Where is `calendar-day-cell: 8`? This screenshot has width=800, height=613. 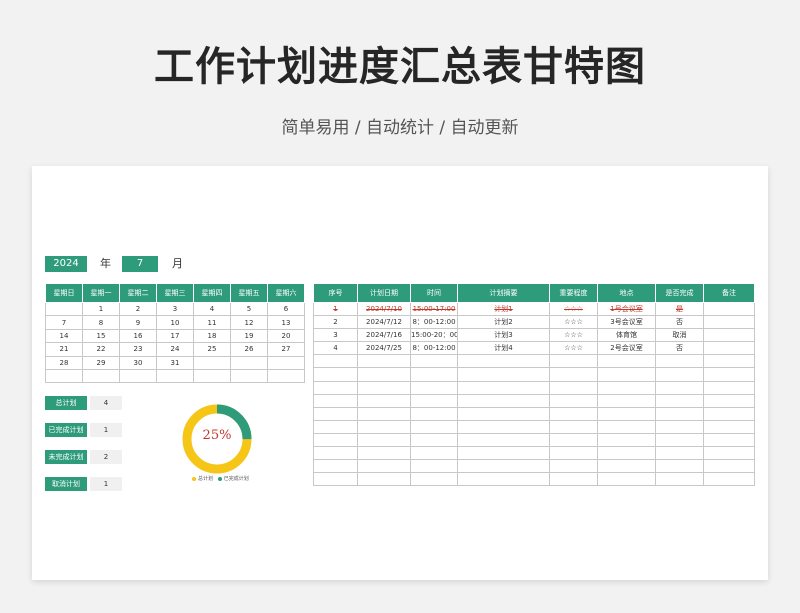
calendar-day-cell: 8 is located at coordinates (101, 322).